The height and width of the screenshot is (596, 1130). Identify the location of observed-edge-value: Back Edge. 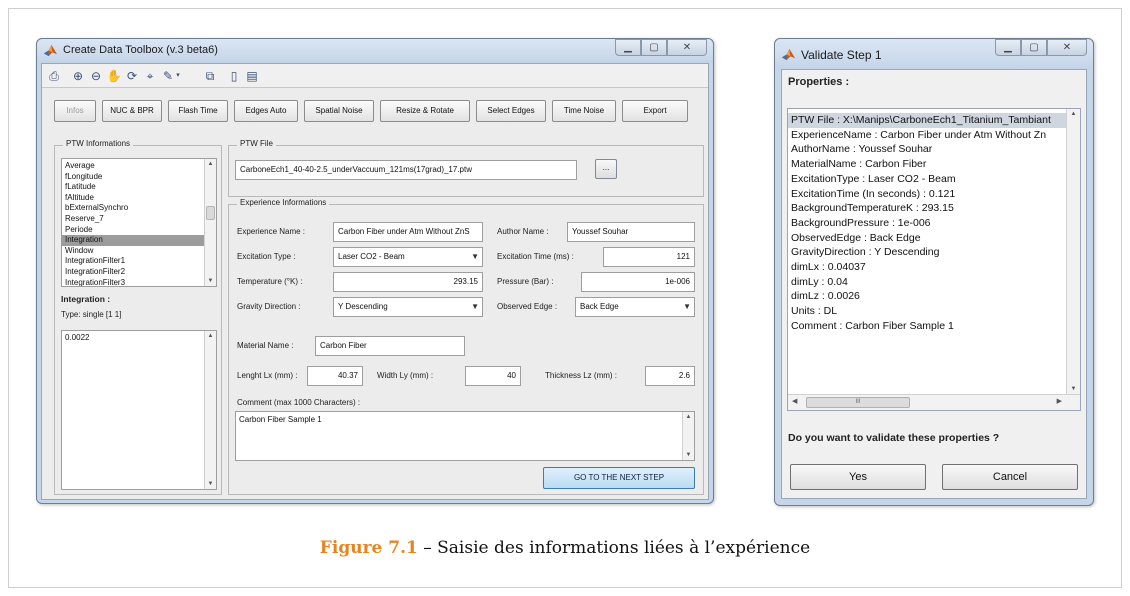
(599, 306).